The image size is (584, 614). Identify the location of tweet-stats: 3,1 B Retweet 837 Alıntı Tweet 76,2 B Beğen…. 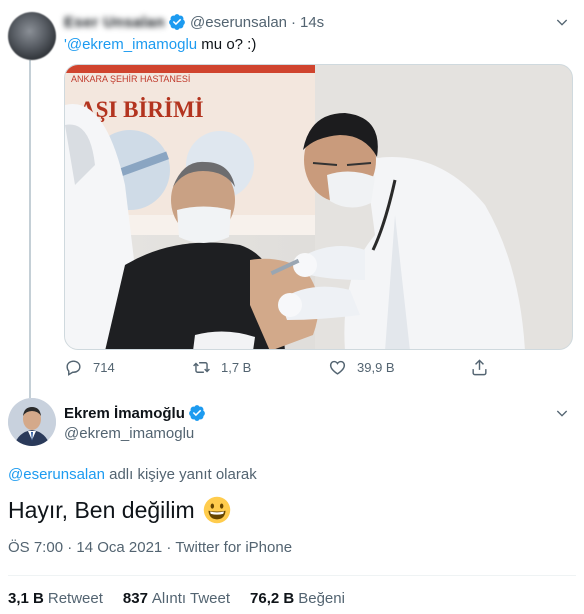
(186, 598).